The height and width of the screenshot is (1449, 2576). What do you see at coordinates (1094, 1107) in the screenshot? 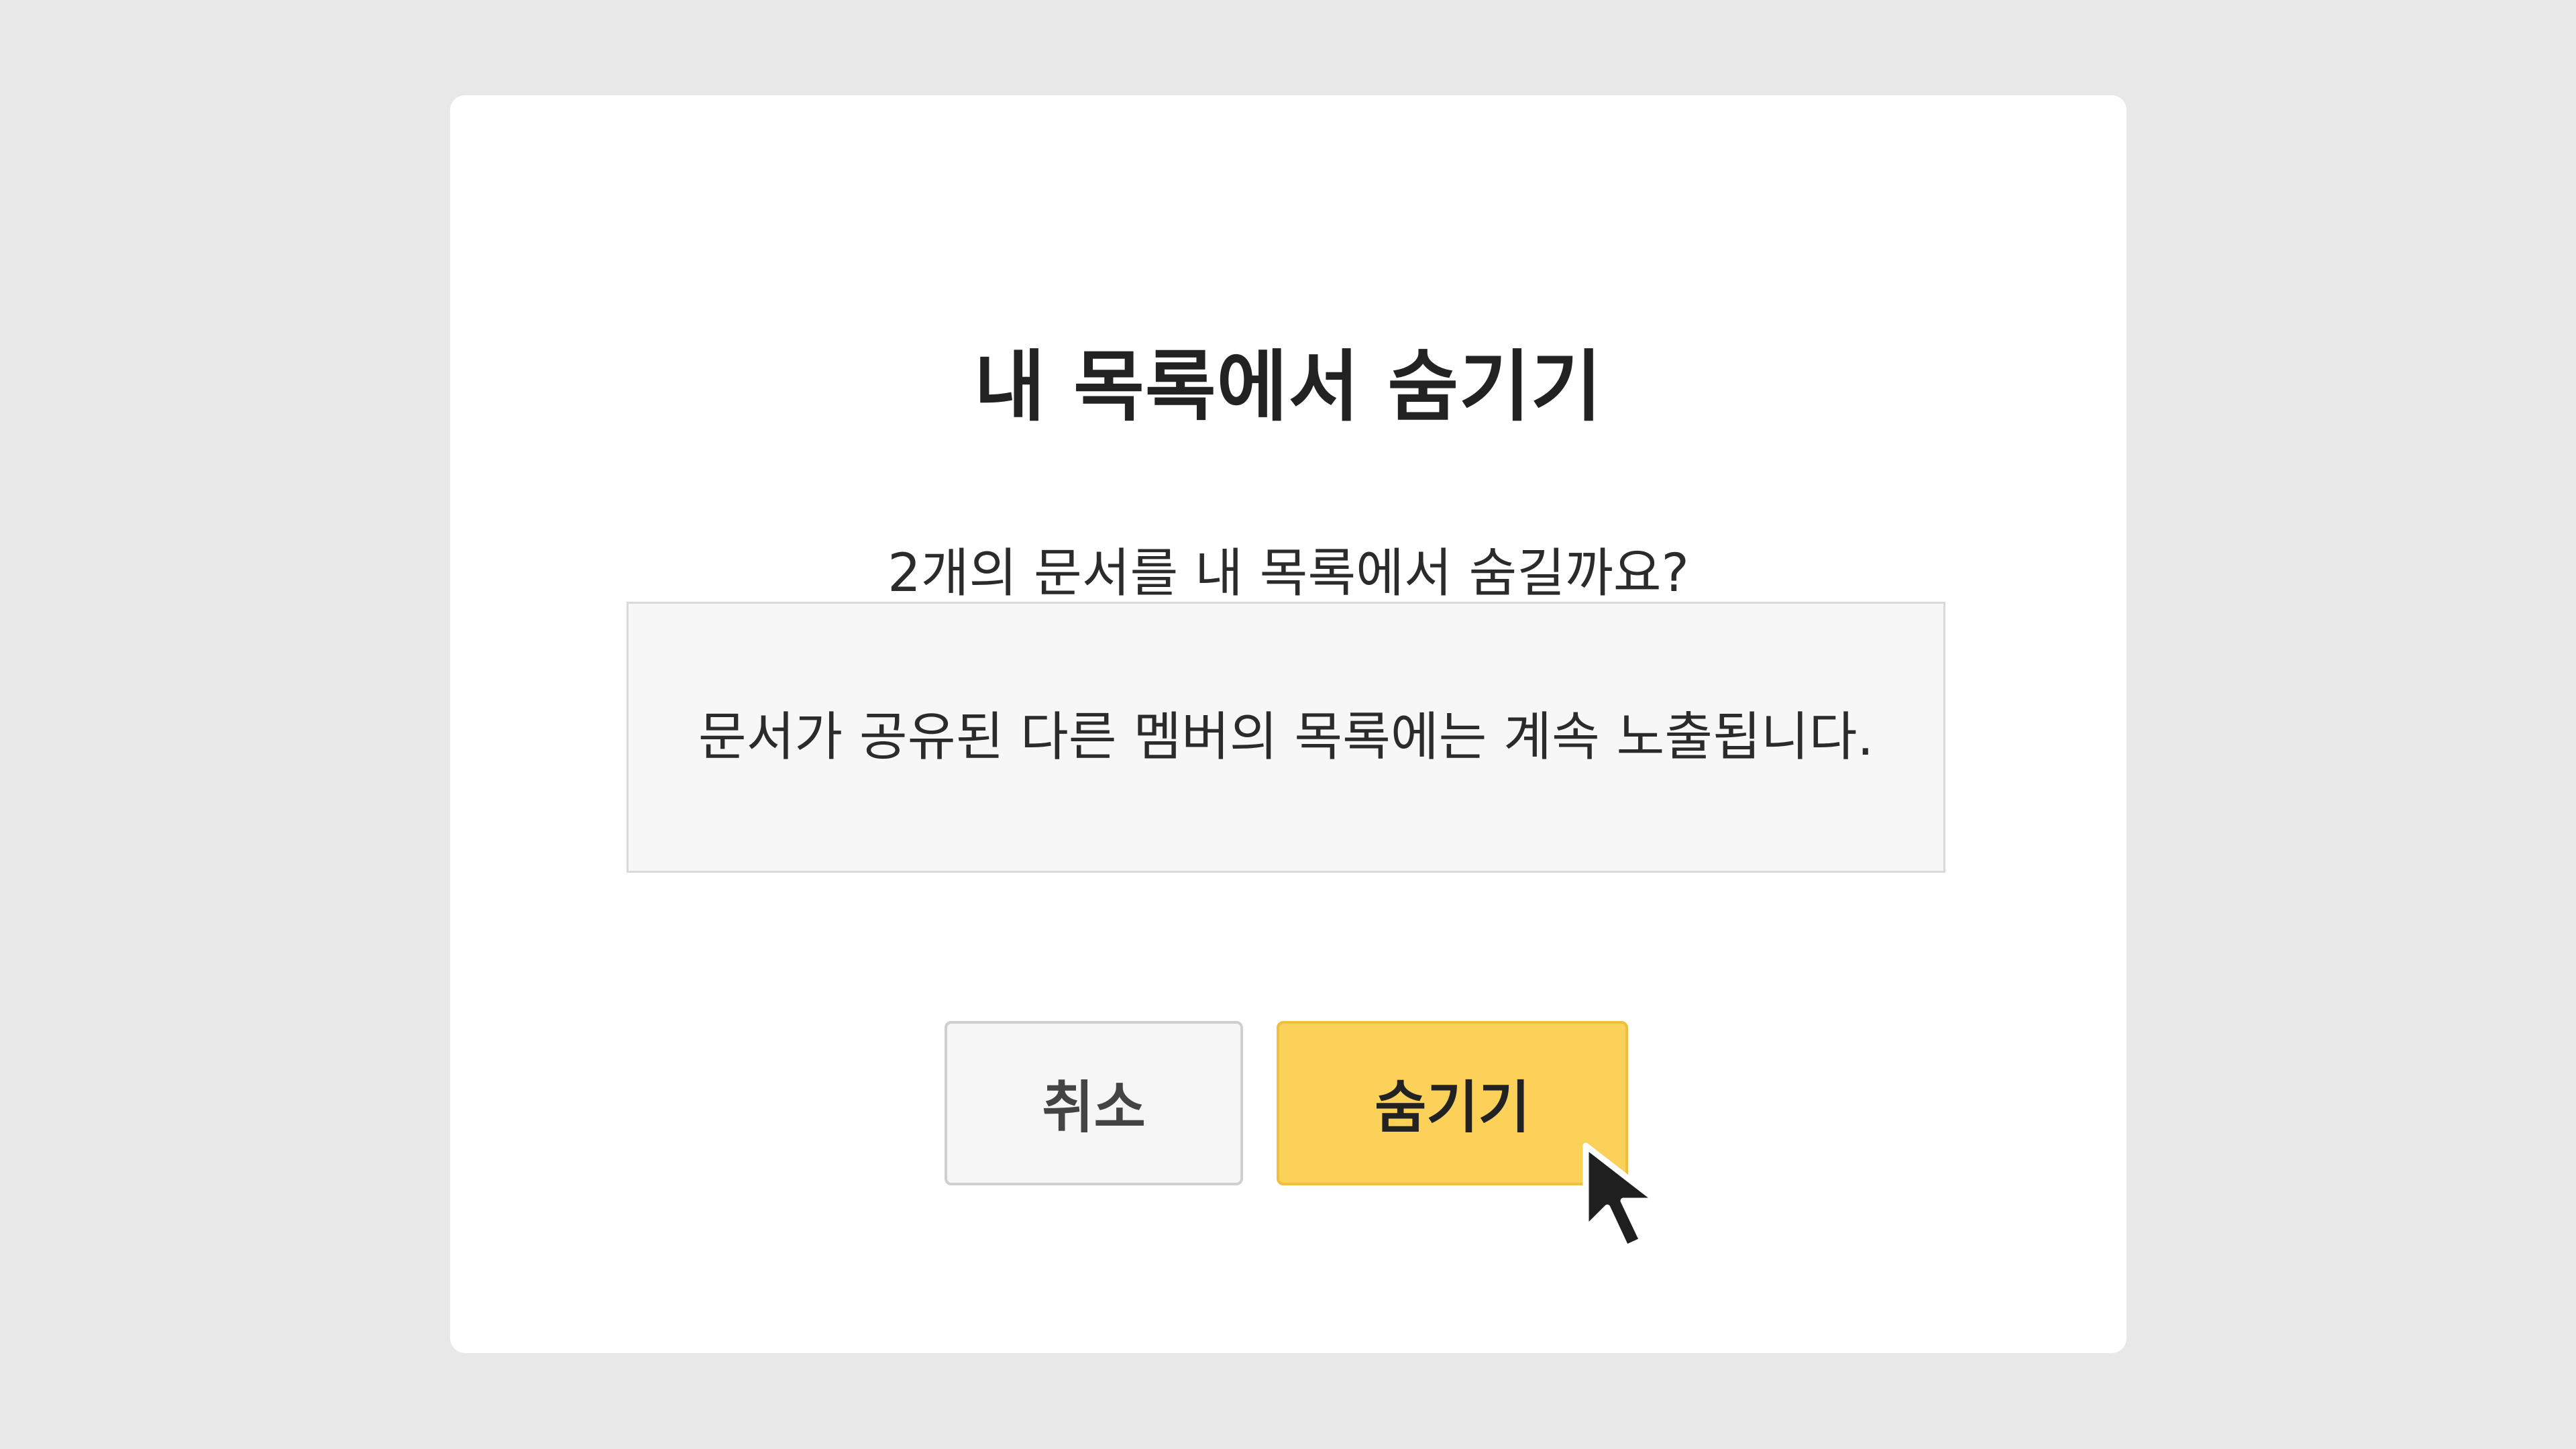
I see `cancel-button-label: 취소` at bounding box center [1094, 1107].